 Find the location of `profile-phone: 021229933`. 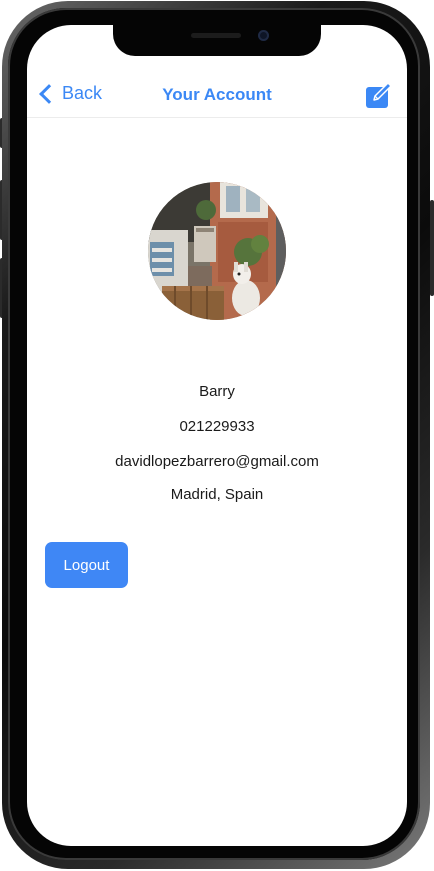

profile-phone: 021229933 is located at coordinates (217, 426).